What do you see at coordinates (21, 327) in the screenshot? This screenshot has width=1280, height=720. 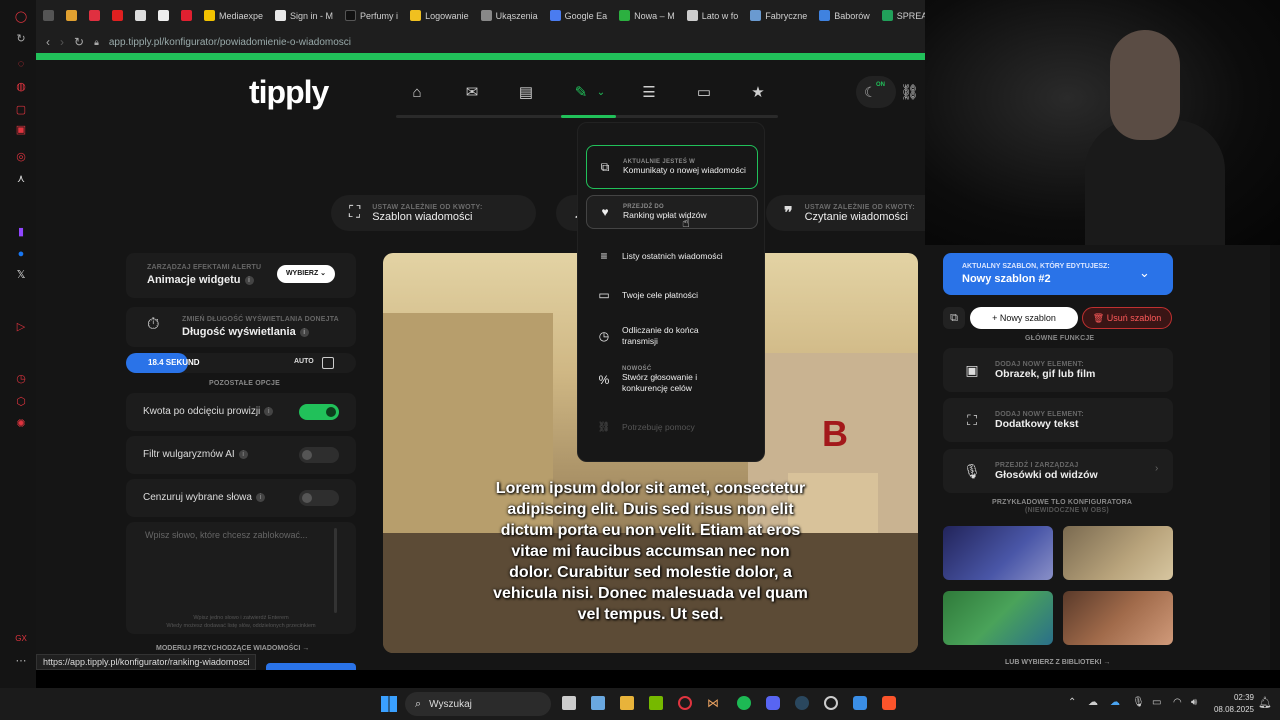 I see `play-icon: ▷` at bounding box center [21, 327].